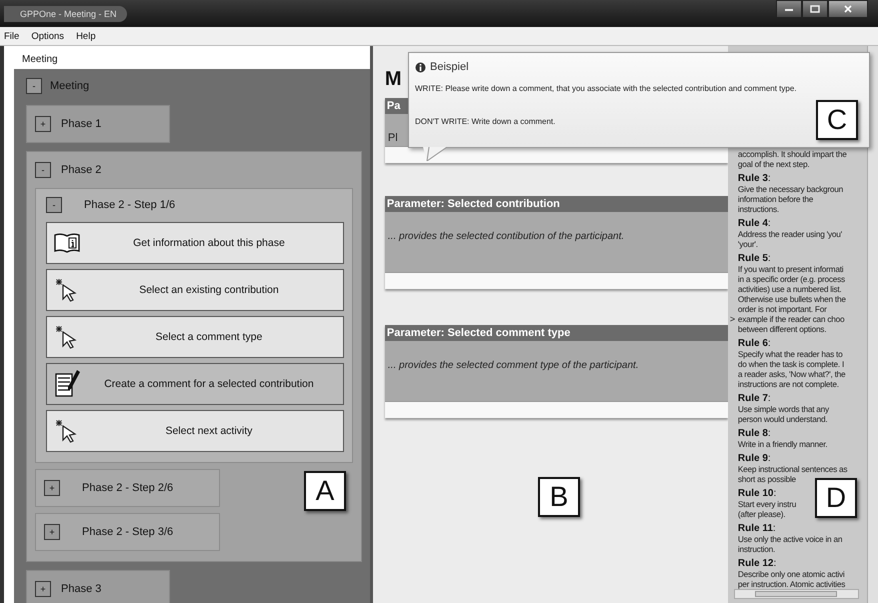 Image resolution: width=878 pixels, height=603 pixels. What do you see at coordinates (393, 138) in the screenshot?
I see `parameter-description: Pl` at bounding box center [393, 138].